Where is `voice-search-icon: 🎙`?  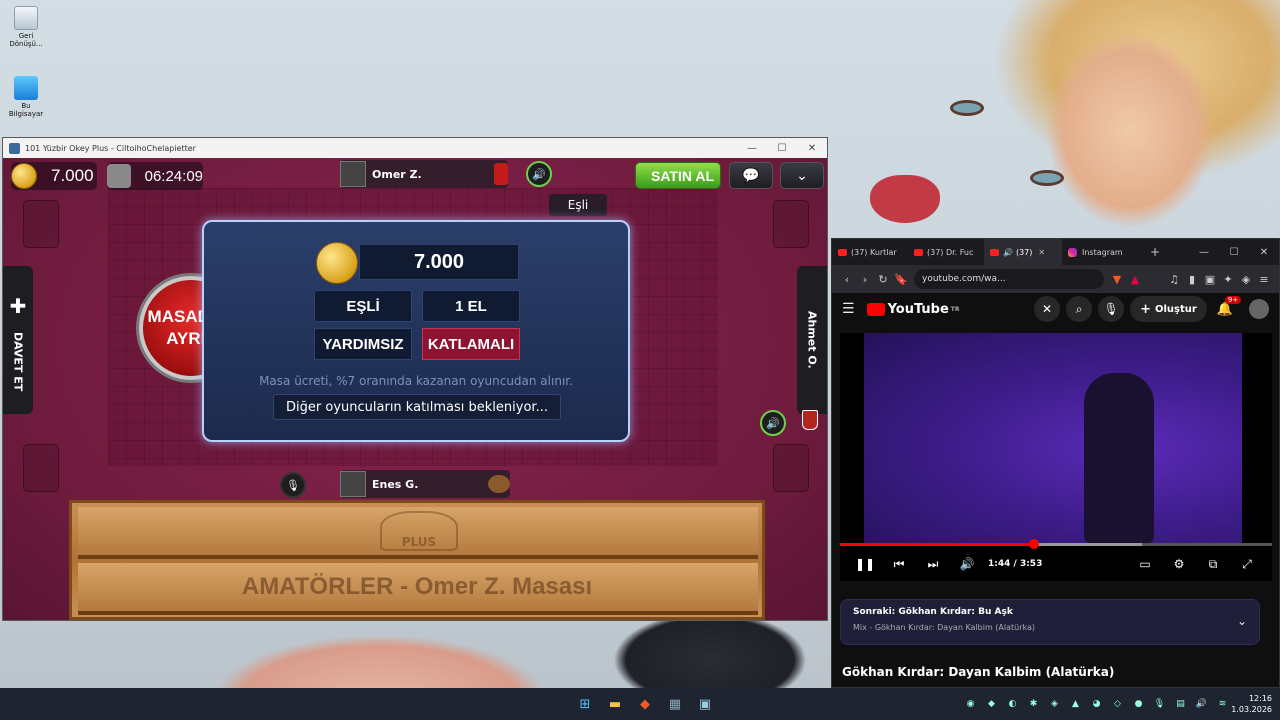
voice-search-icon: 🎙 is located at coordinates (1111, 309).